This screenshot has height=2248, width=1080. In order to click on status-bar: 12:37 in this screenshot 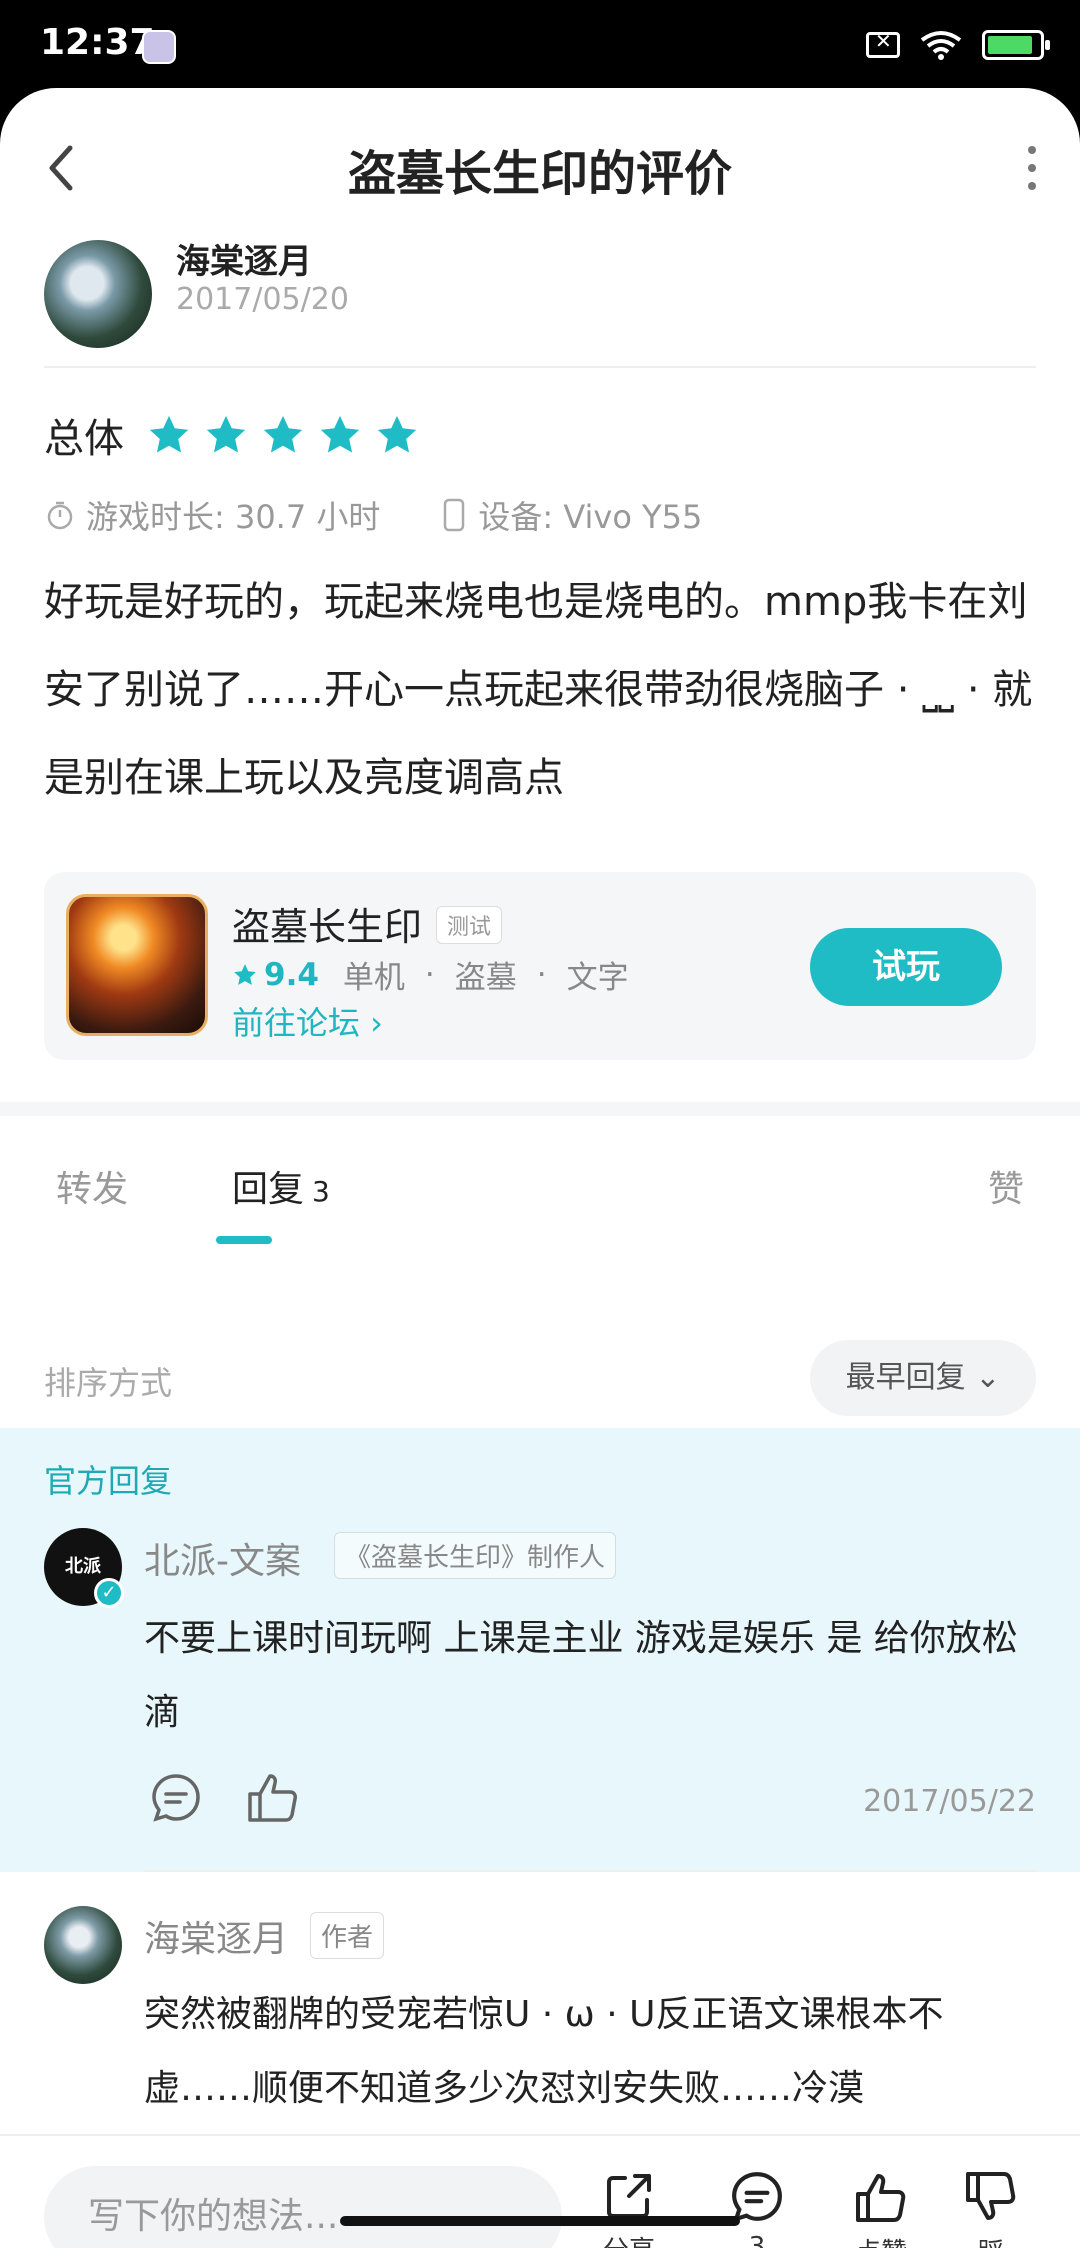, I will do `click(540, 46)`.